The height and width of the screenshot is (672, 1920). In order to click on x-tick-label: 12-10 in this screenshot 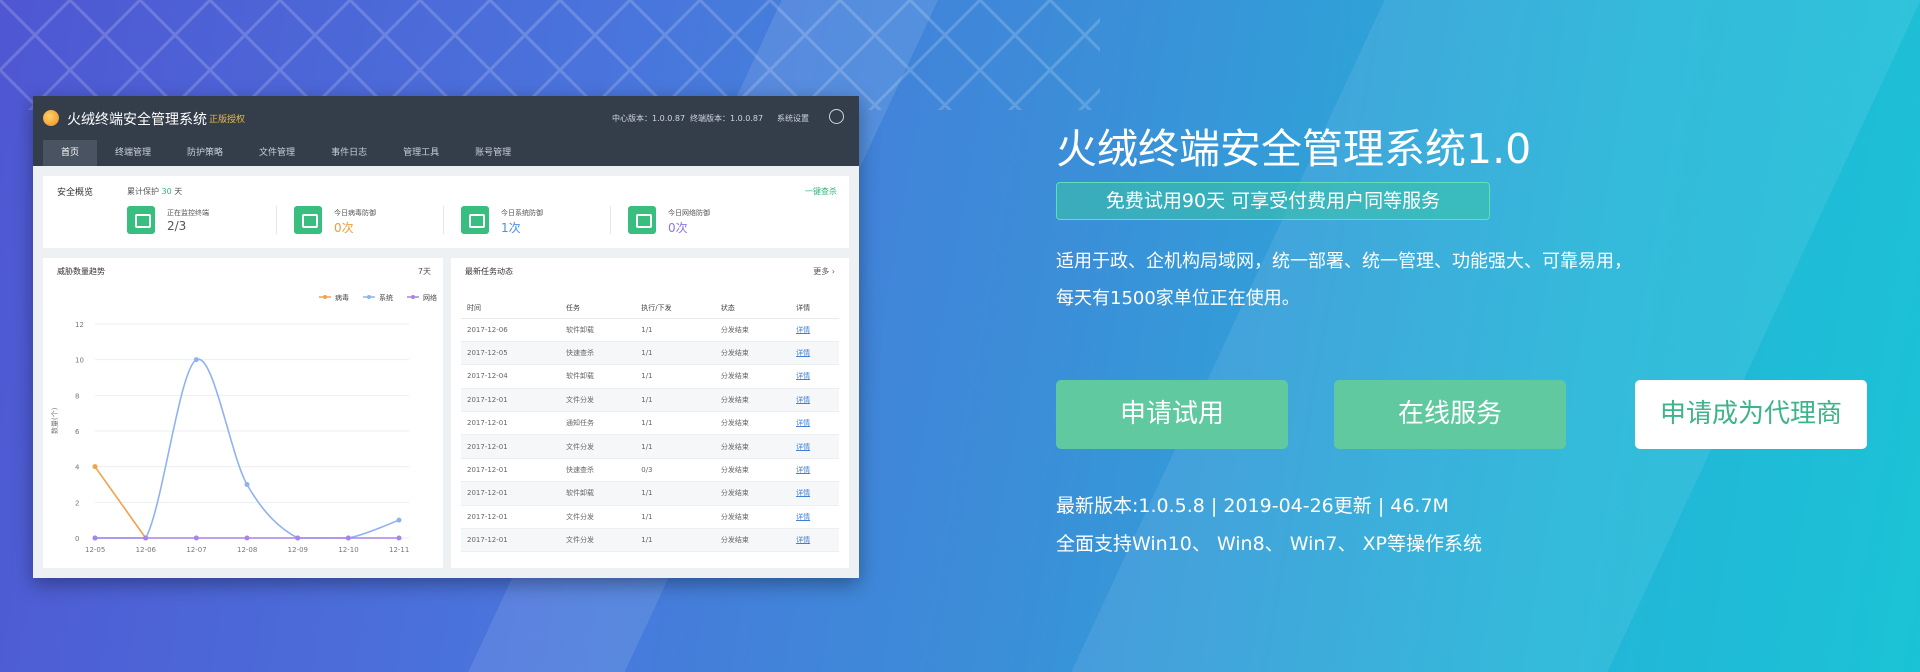, I will do `click(348, 550)`.